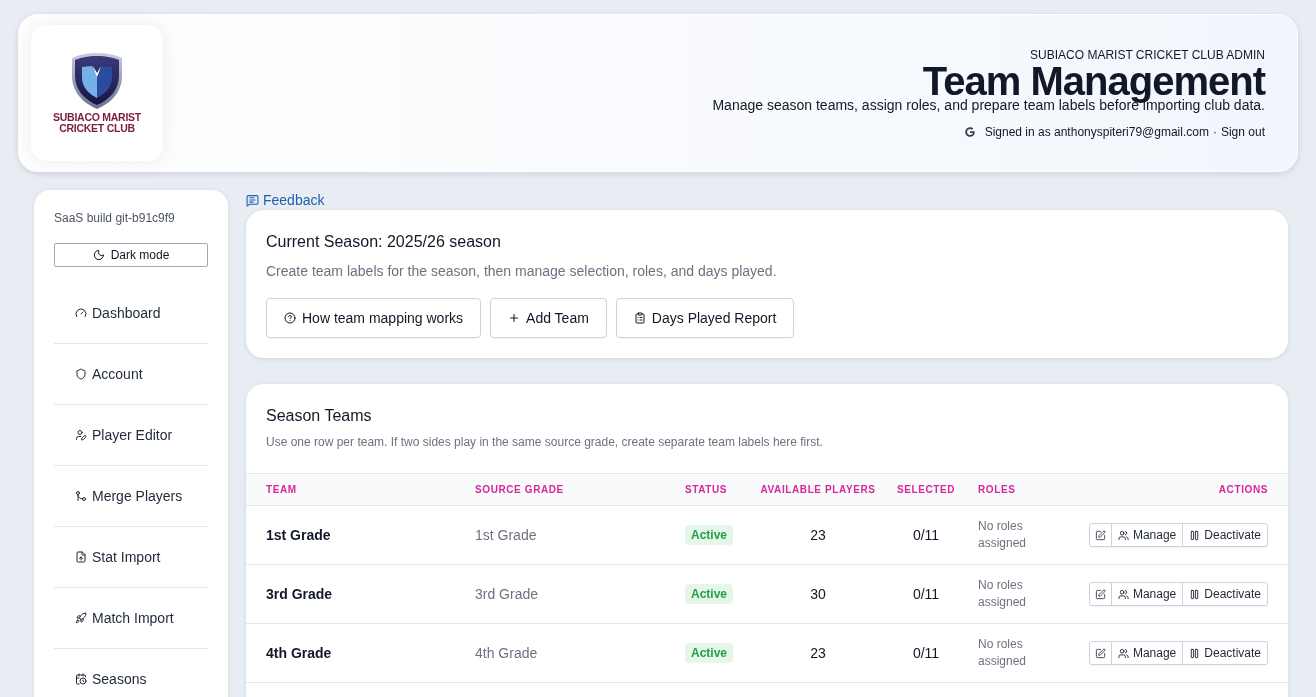  Describe the element at coordinates (81, 374) in the screenshot. I see `shield-icon` at that location.